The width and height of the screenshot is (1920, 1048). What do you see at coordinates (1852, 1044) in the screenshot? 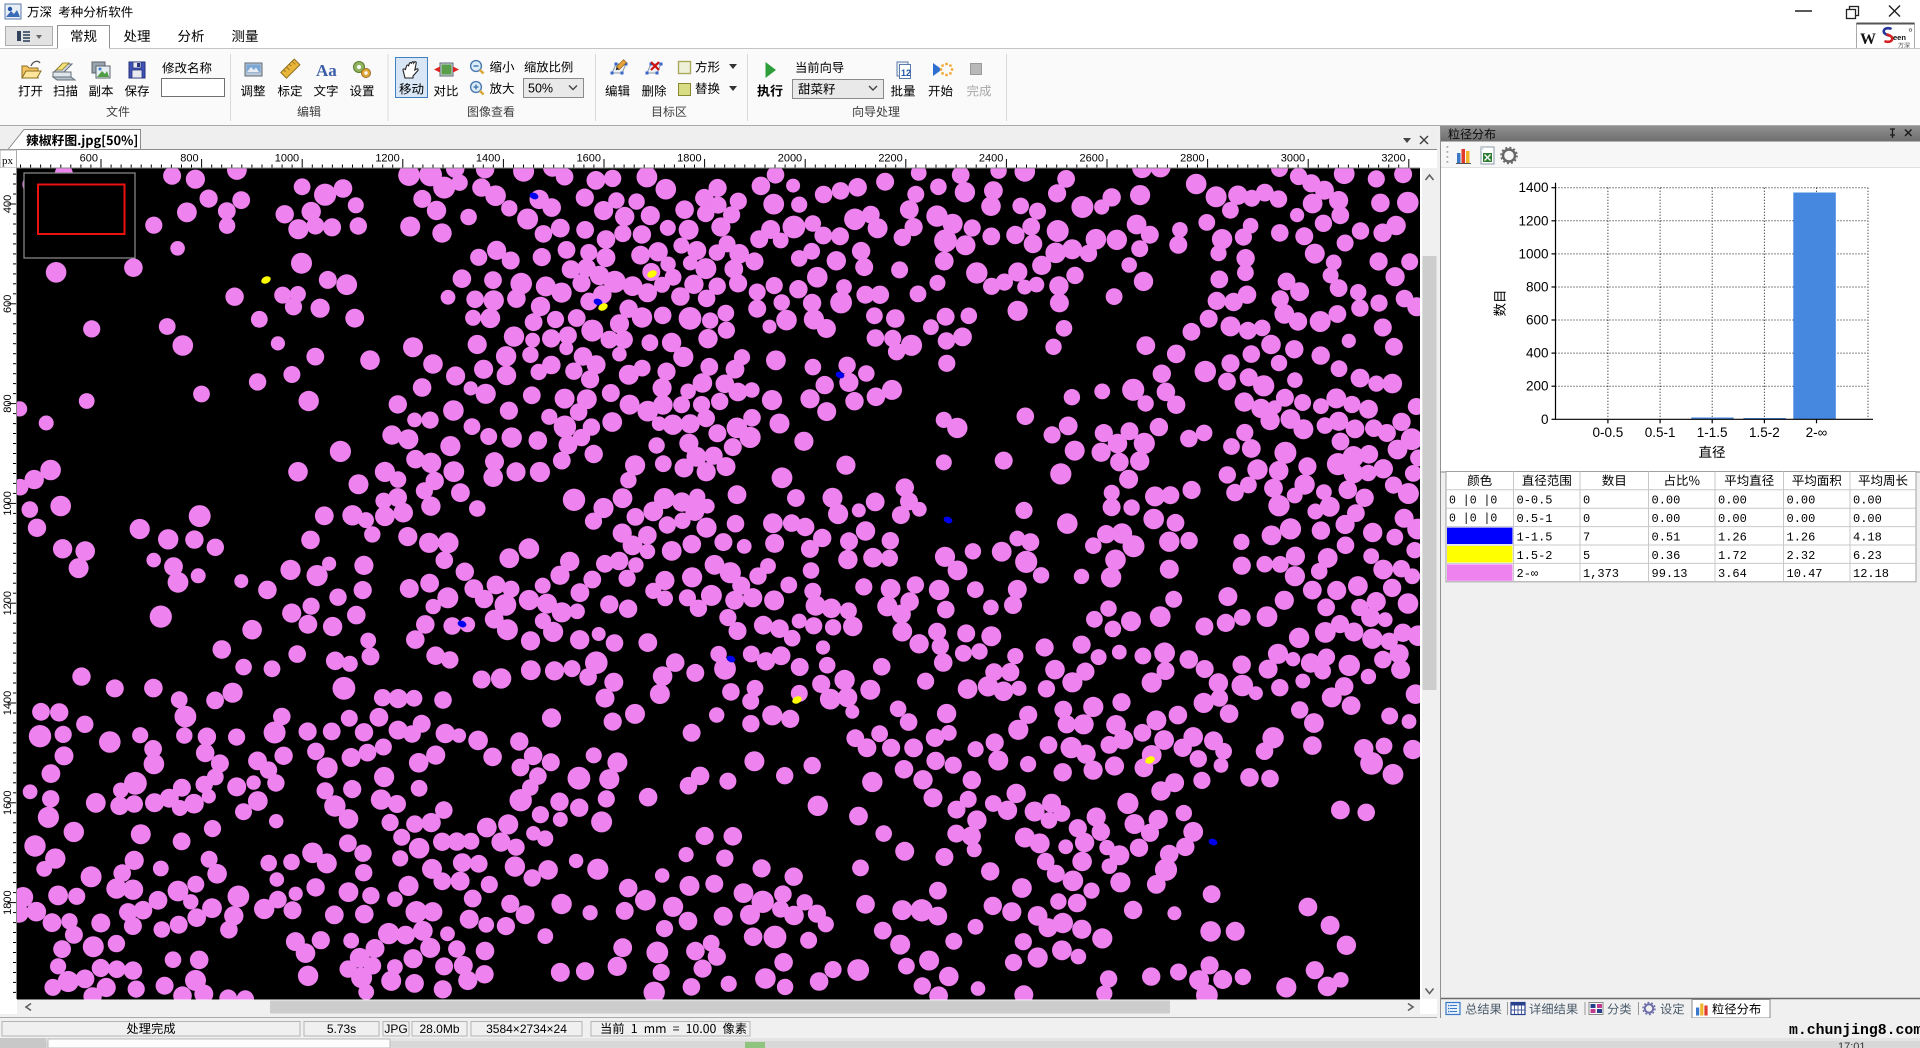
I see `svg-text: 17:01` at bounding box center [1852, 1044].